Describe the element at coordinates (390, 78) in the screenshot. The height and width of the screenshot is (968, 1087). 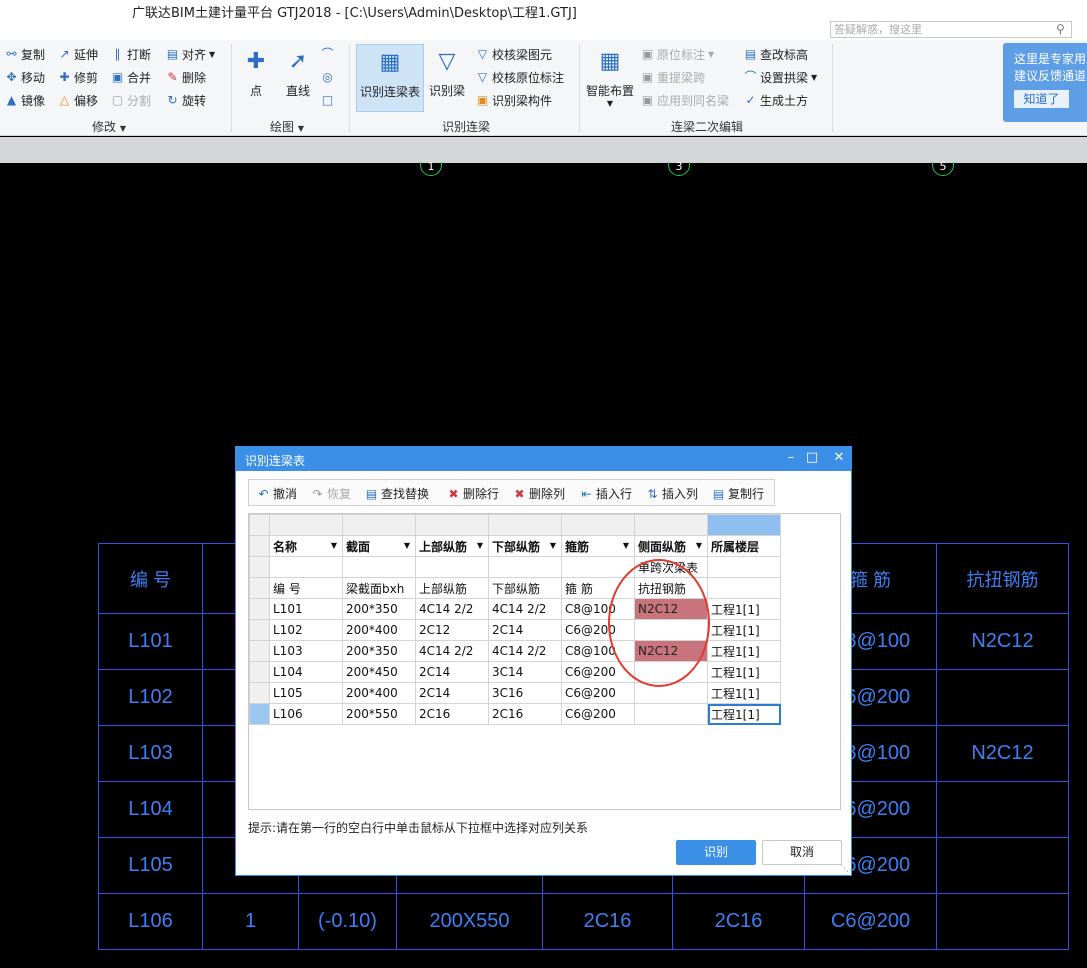
I see `identify-beam-table-button: ▦ 识别连梁表` at that location.